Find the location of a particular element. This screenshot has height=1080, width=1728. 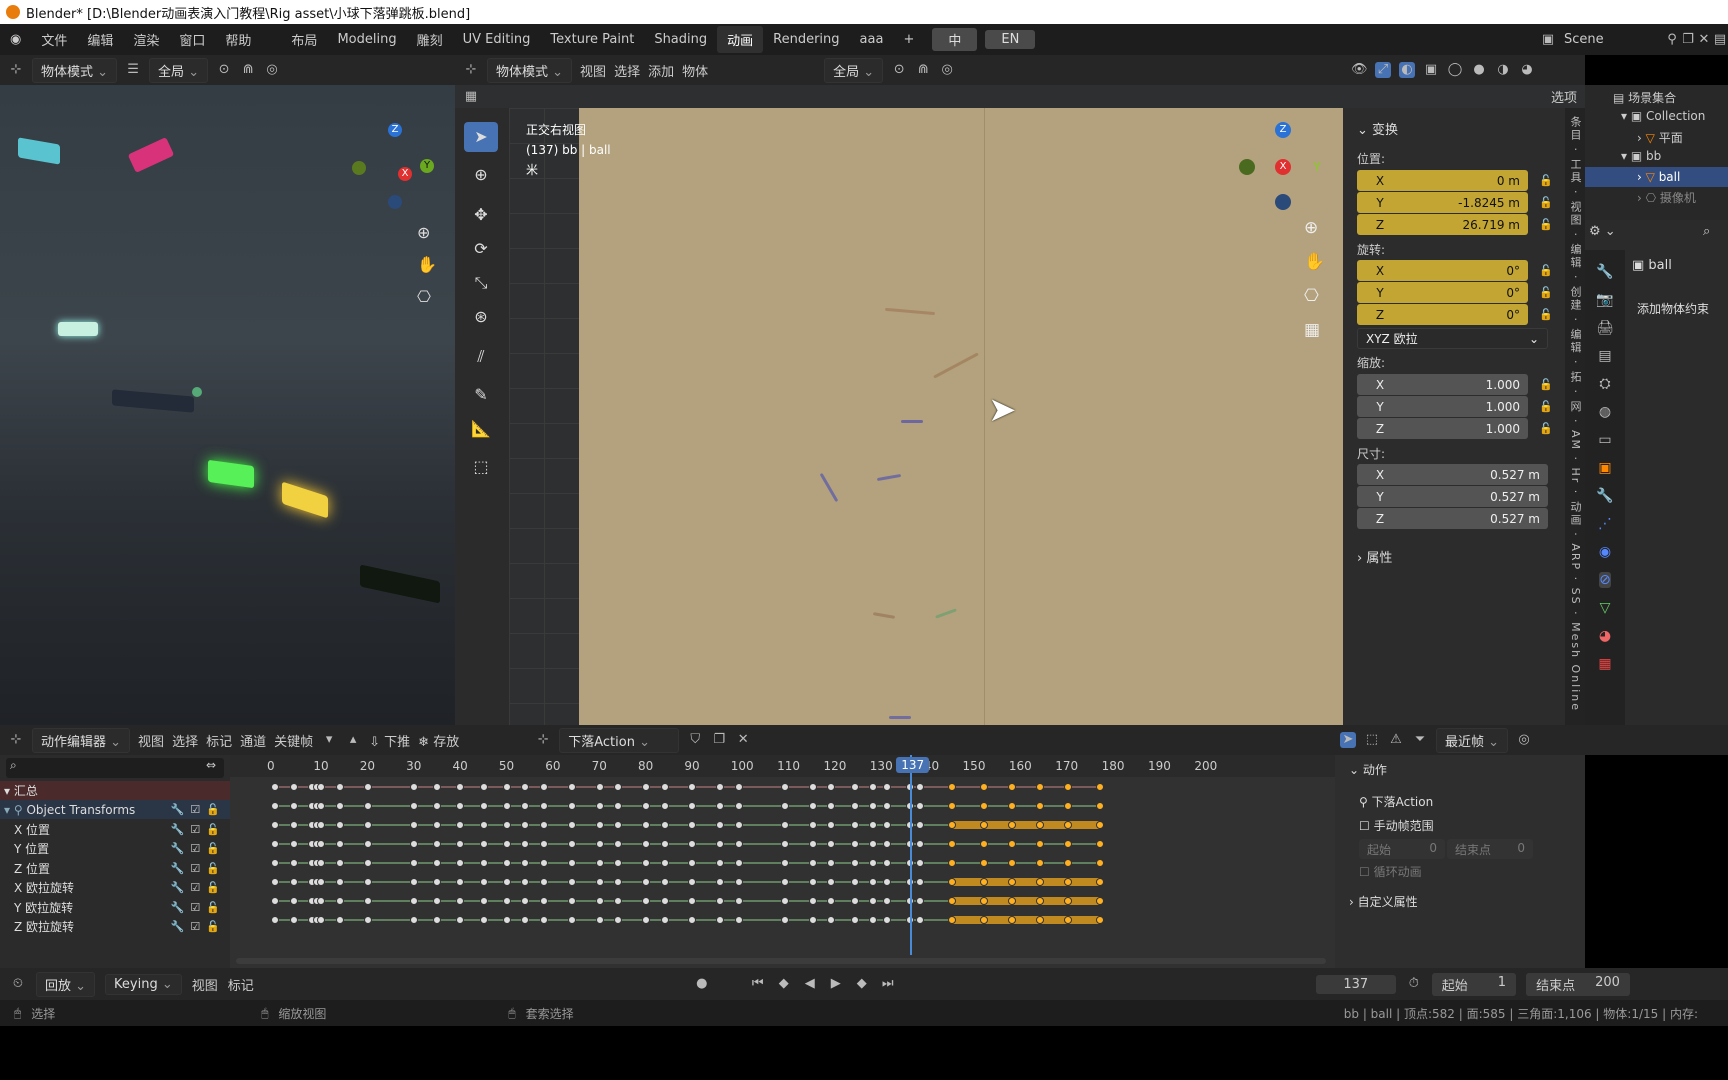

outliner-root: ▤ 场景集合 is located at coordinates (1644, 97).